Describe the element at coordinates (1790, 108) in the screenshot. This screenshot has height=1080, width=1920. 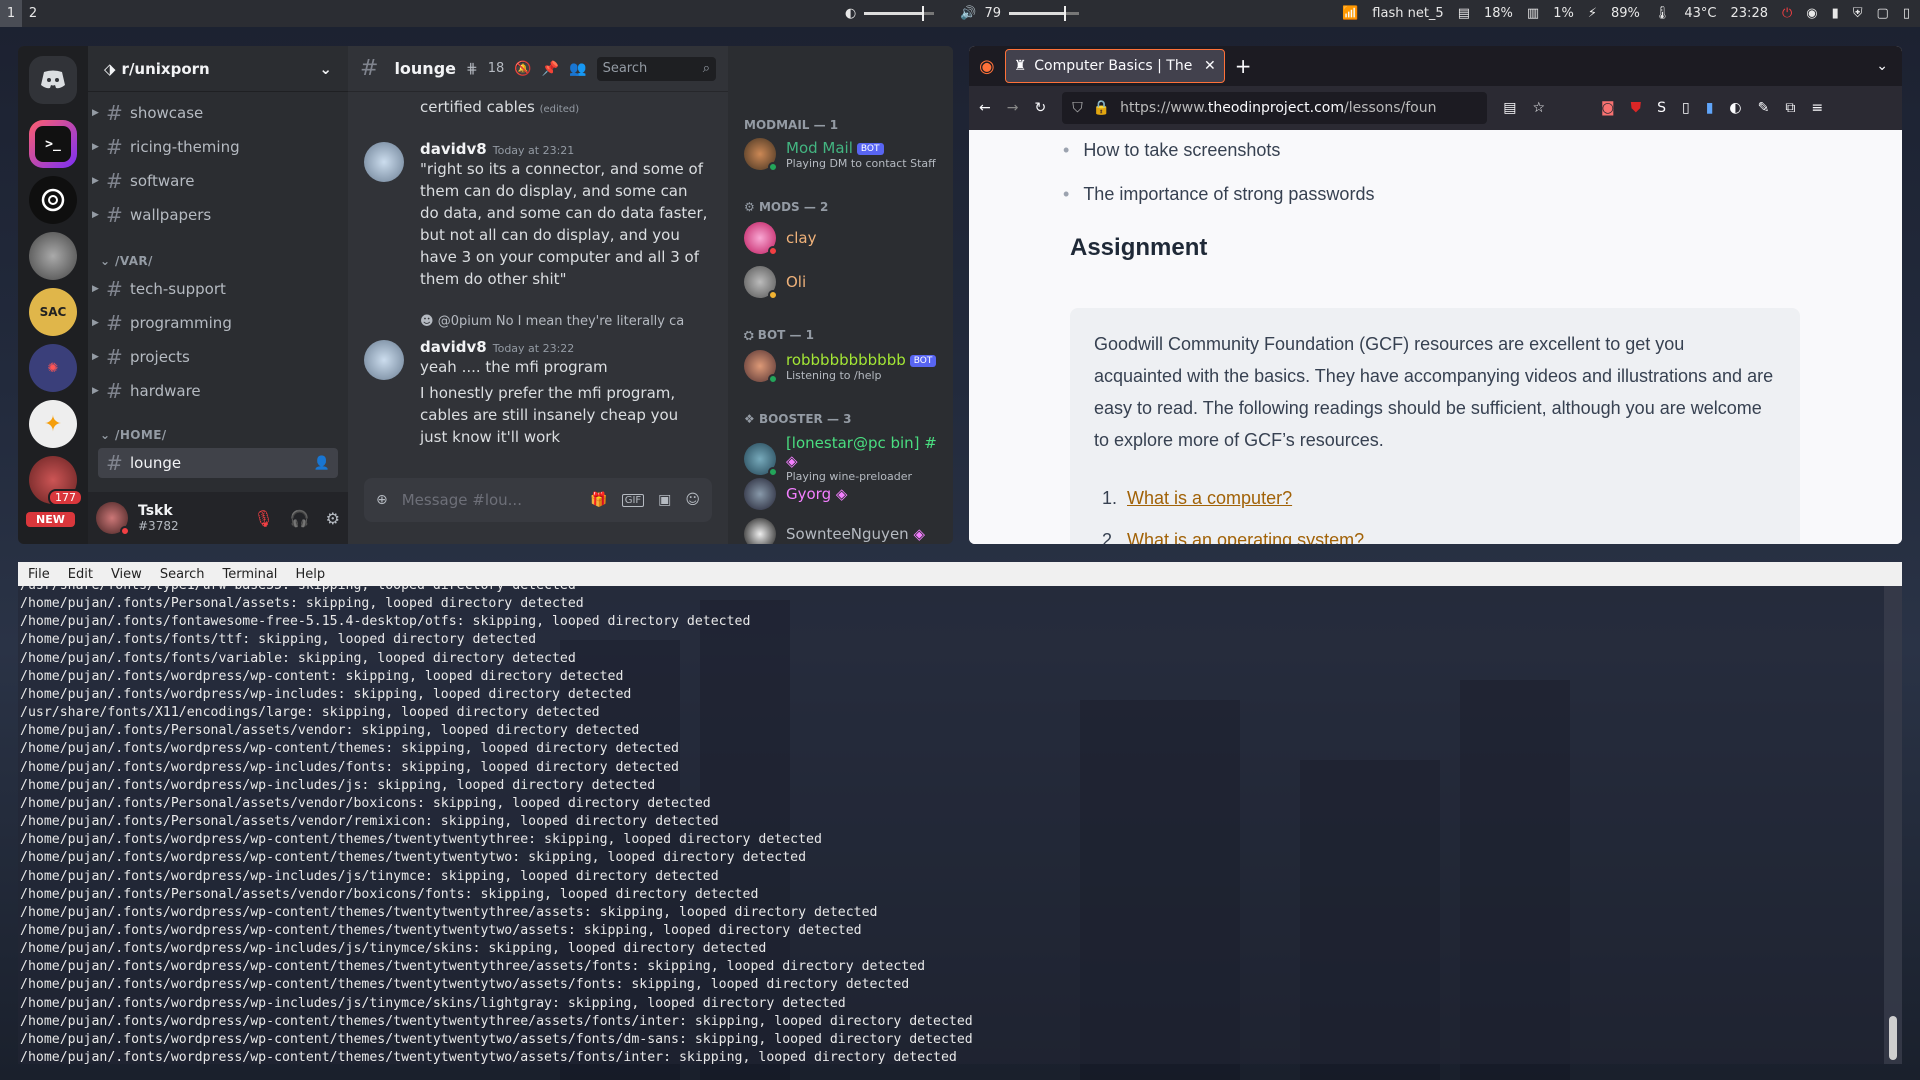
I see `extensions-icon: ⧉` at that location.